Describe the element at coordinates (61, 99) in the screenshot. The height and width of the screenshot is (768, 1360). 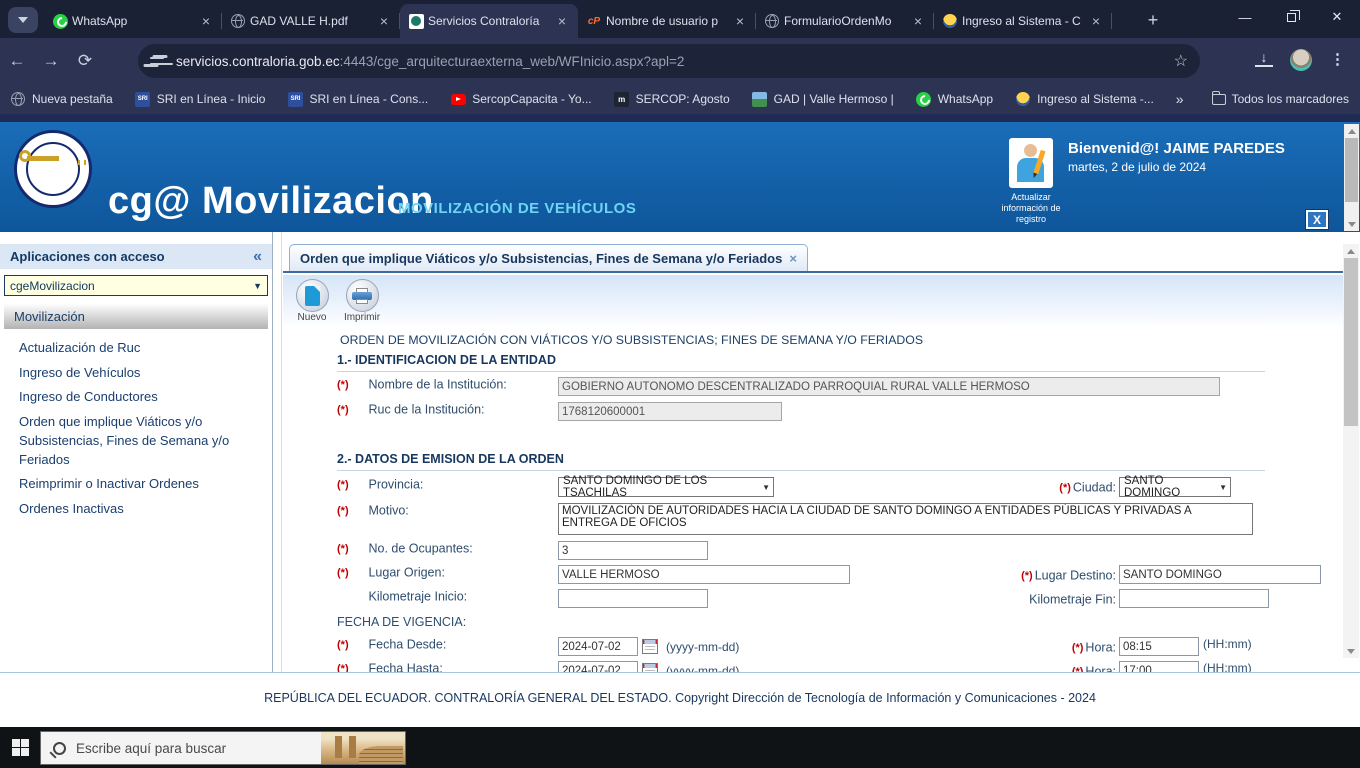
I see `bookmark-nueva-pestana: Nueva pestaña` at that location.